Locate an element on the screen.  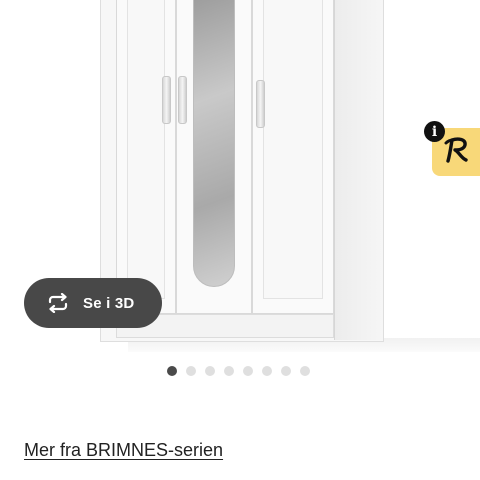
wardrobe-door-right is located at coordinates (293, 157).